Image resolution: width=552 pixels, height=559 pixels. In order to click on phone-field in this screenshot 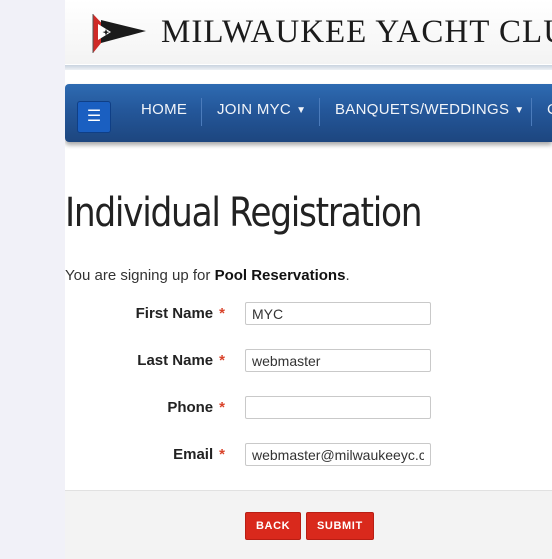, I will do `click(338, 407)`.